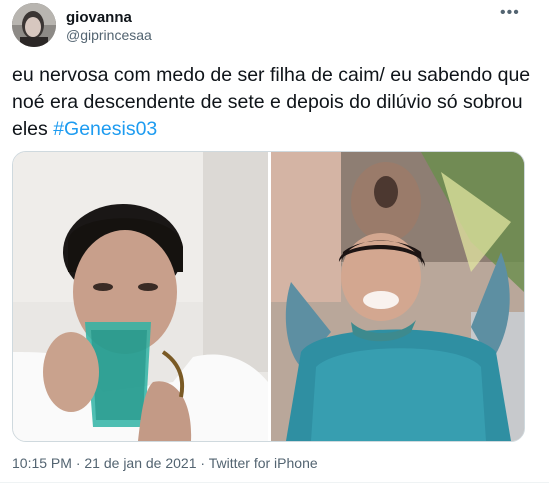  I want to click on avatar, so click(34, 25).